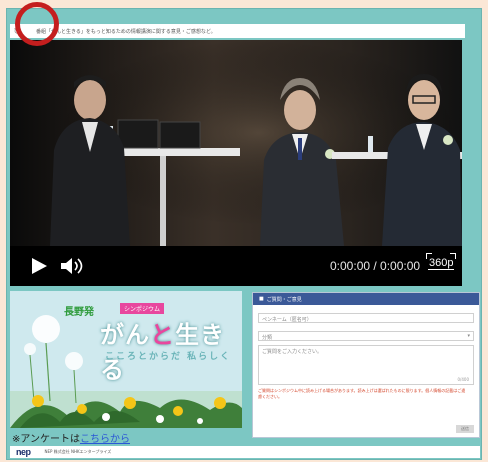 The height and width of the screenshot is (462, 488). Describe the element at coordinates (237, 31) in the screenshot. I see `title-bar: ↻ 番組「がんと生きる」をもっと知るための情報講演に関する意見・ご感想など。` at that location.